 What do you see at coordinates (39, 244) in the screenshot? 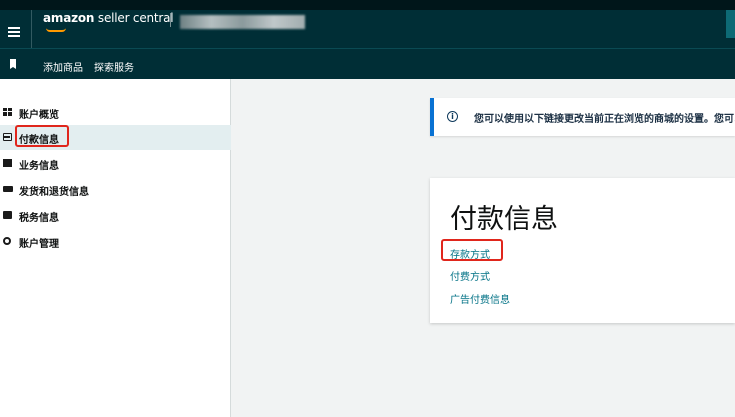
I see `sidebar-item-label: 账户管理` at bounding box center [39, 244].